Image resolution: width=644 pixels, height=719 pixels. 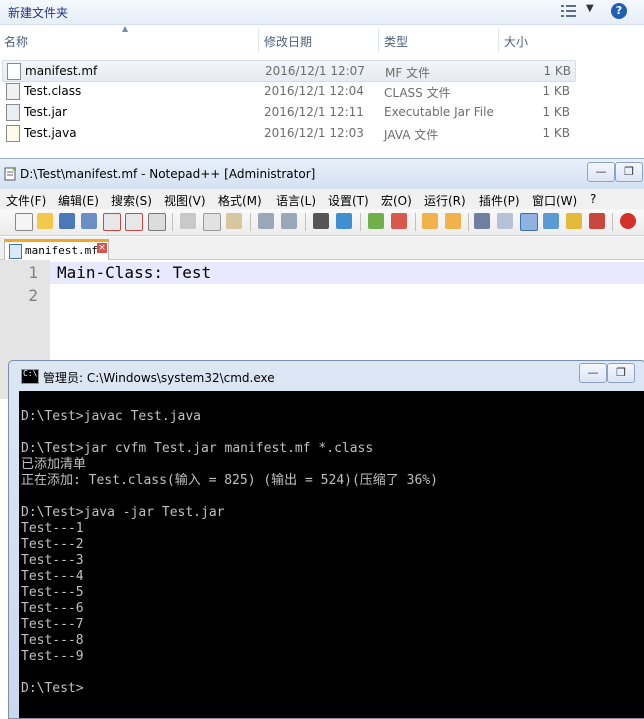 What do you see at coordinates (288, 41) in the screenshot?
I see `column-header-date: 修改日期` at bounding box center [288, 41].